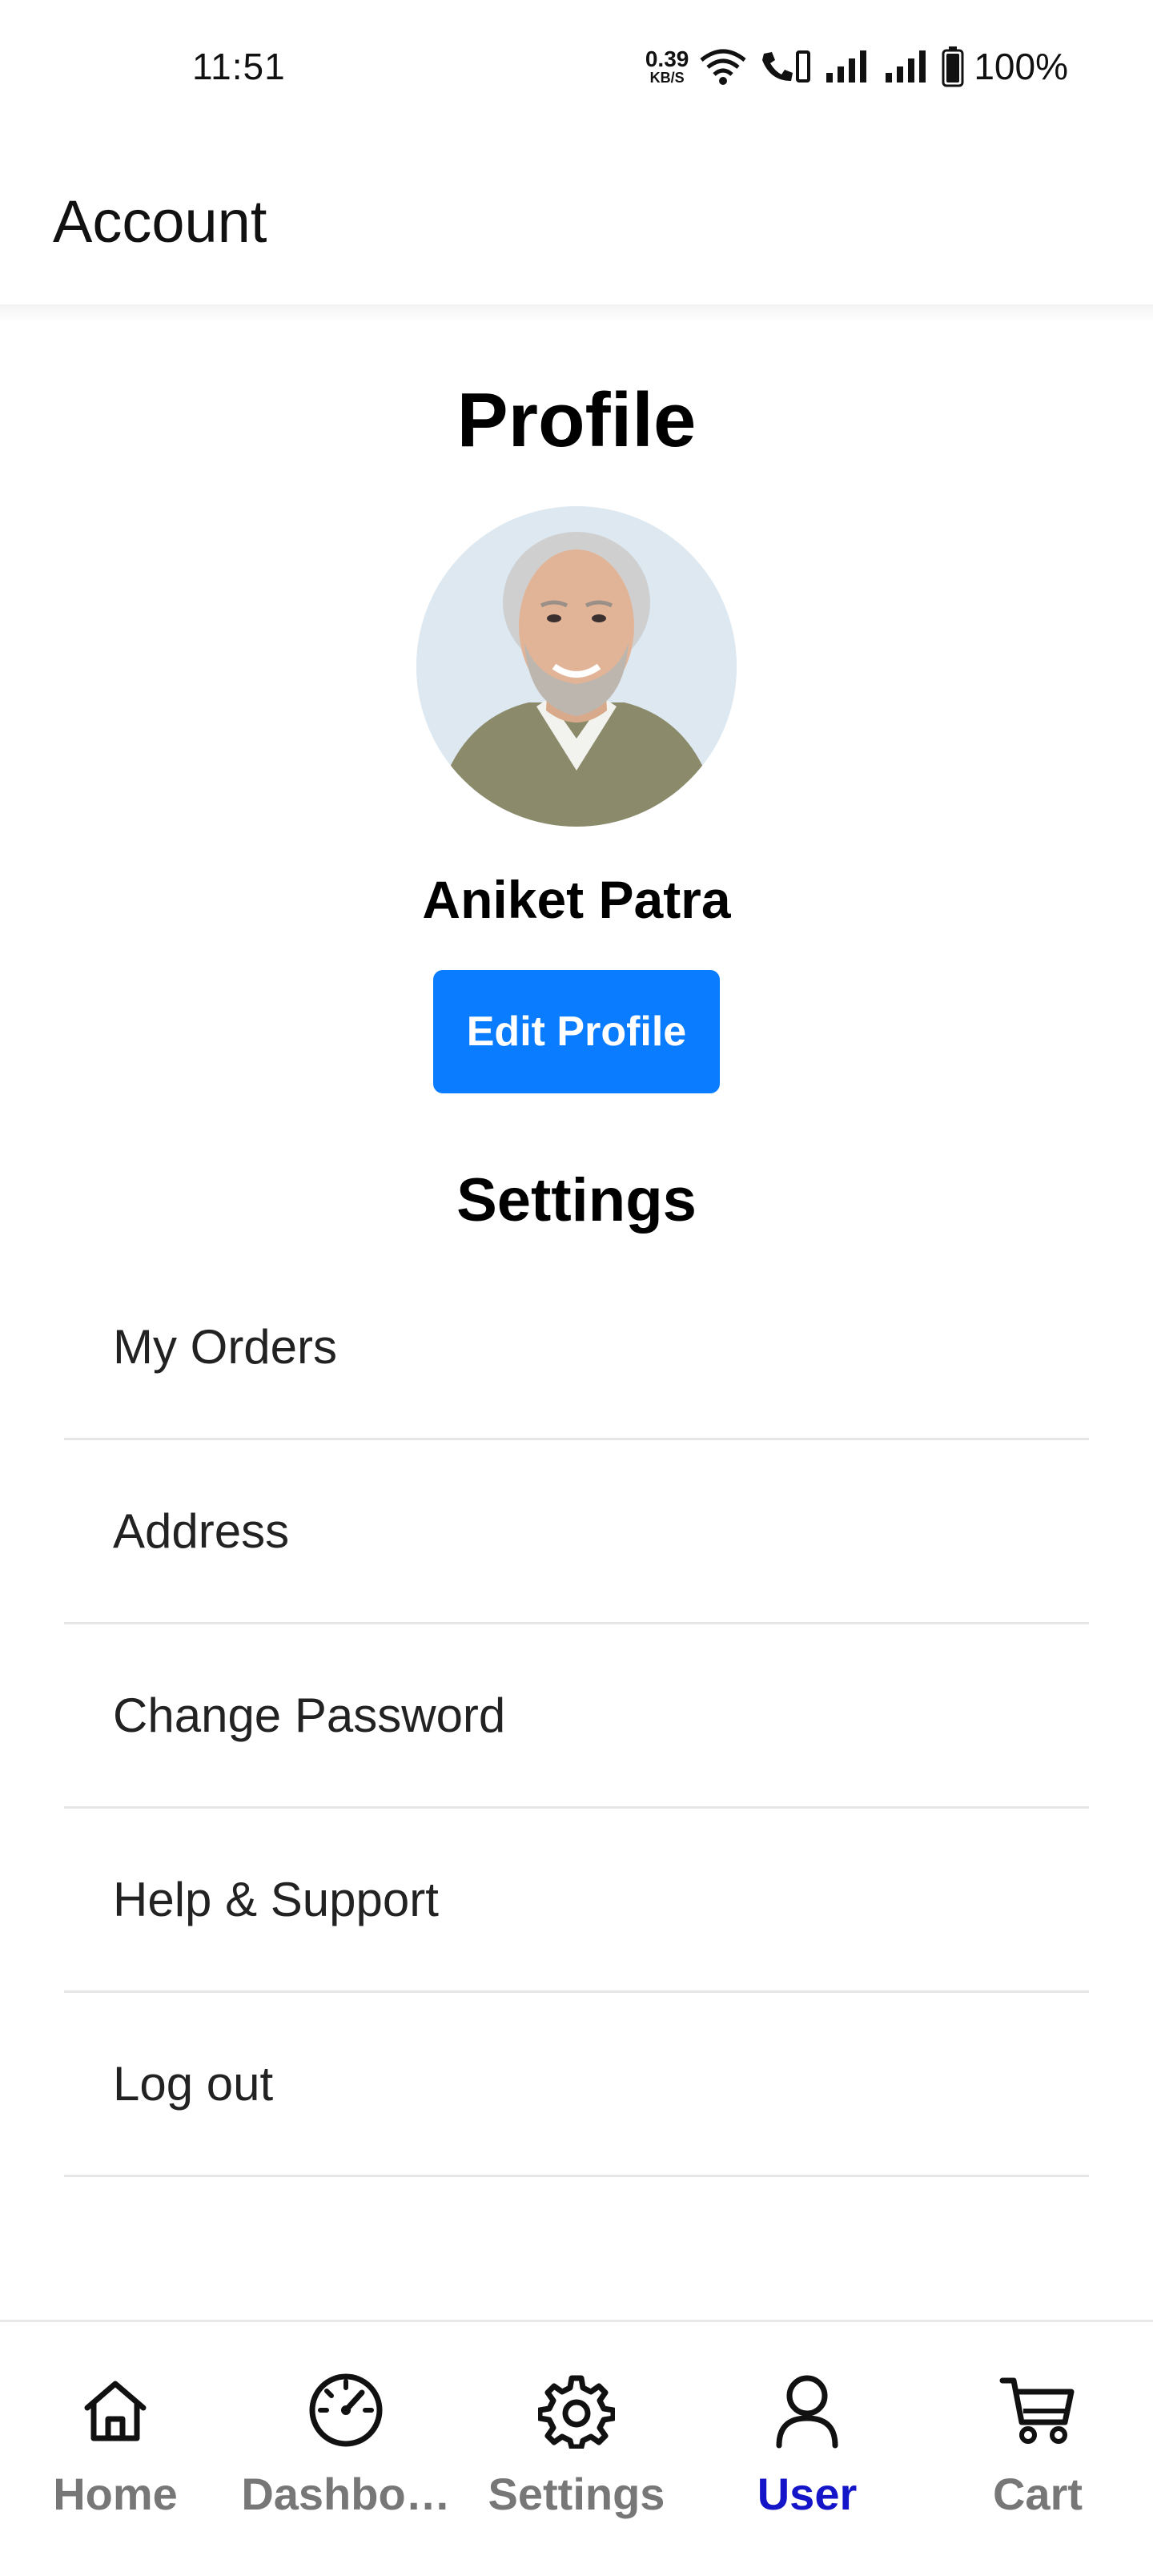  Describe the element at coordinates (202, 1531) in the screenshot. I see `settings-item-label: Address` at that location.